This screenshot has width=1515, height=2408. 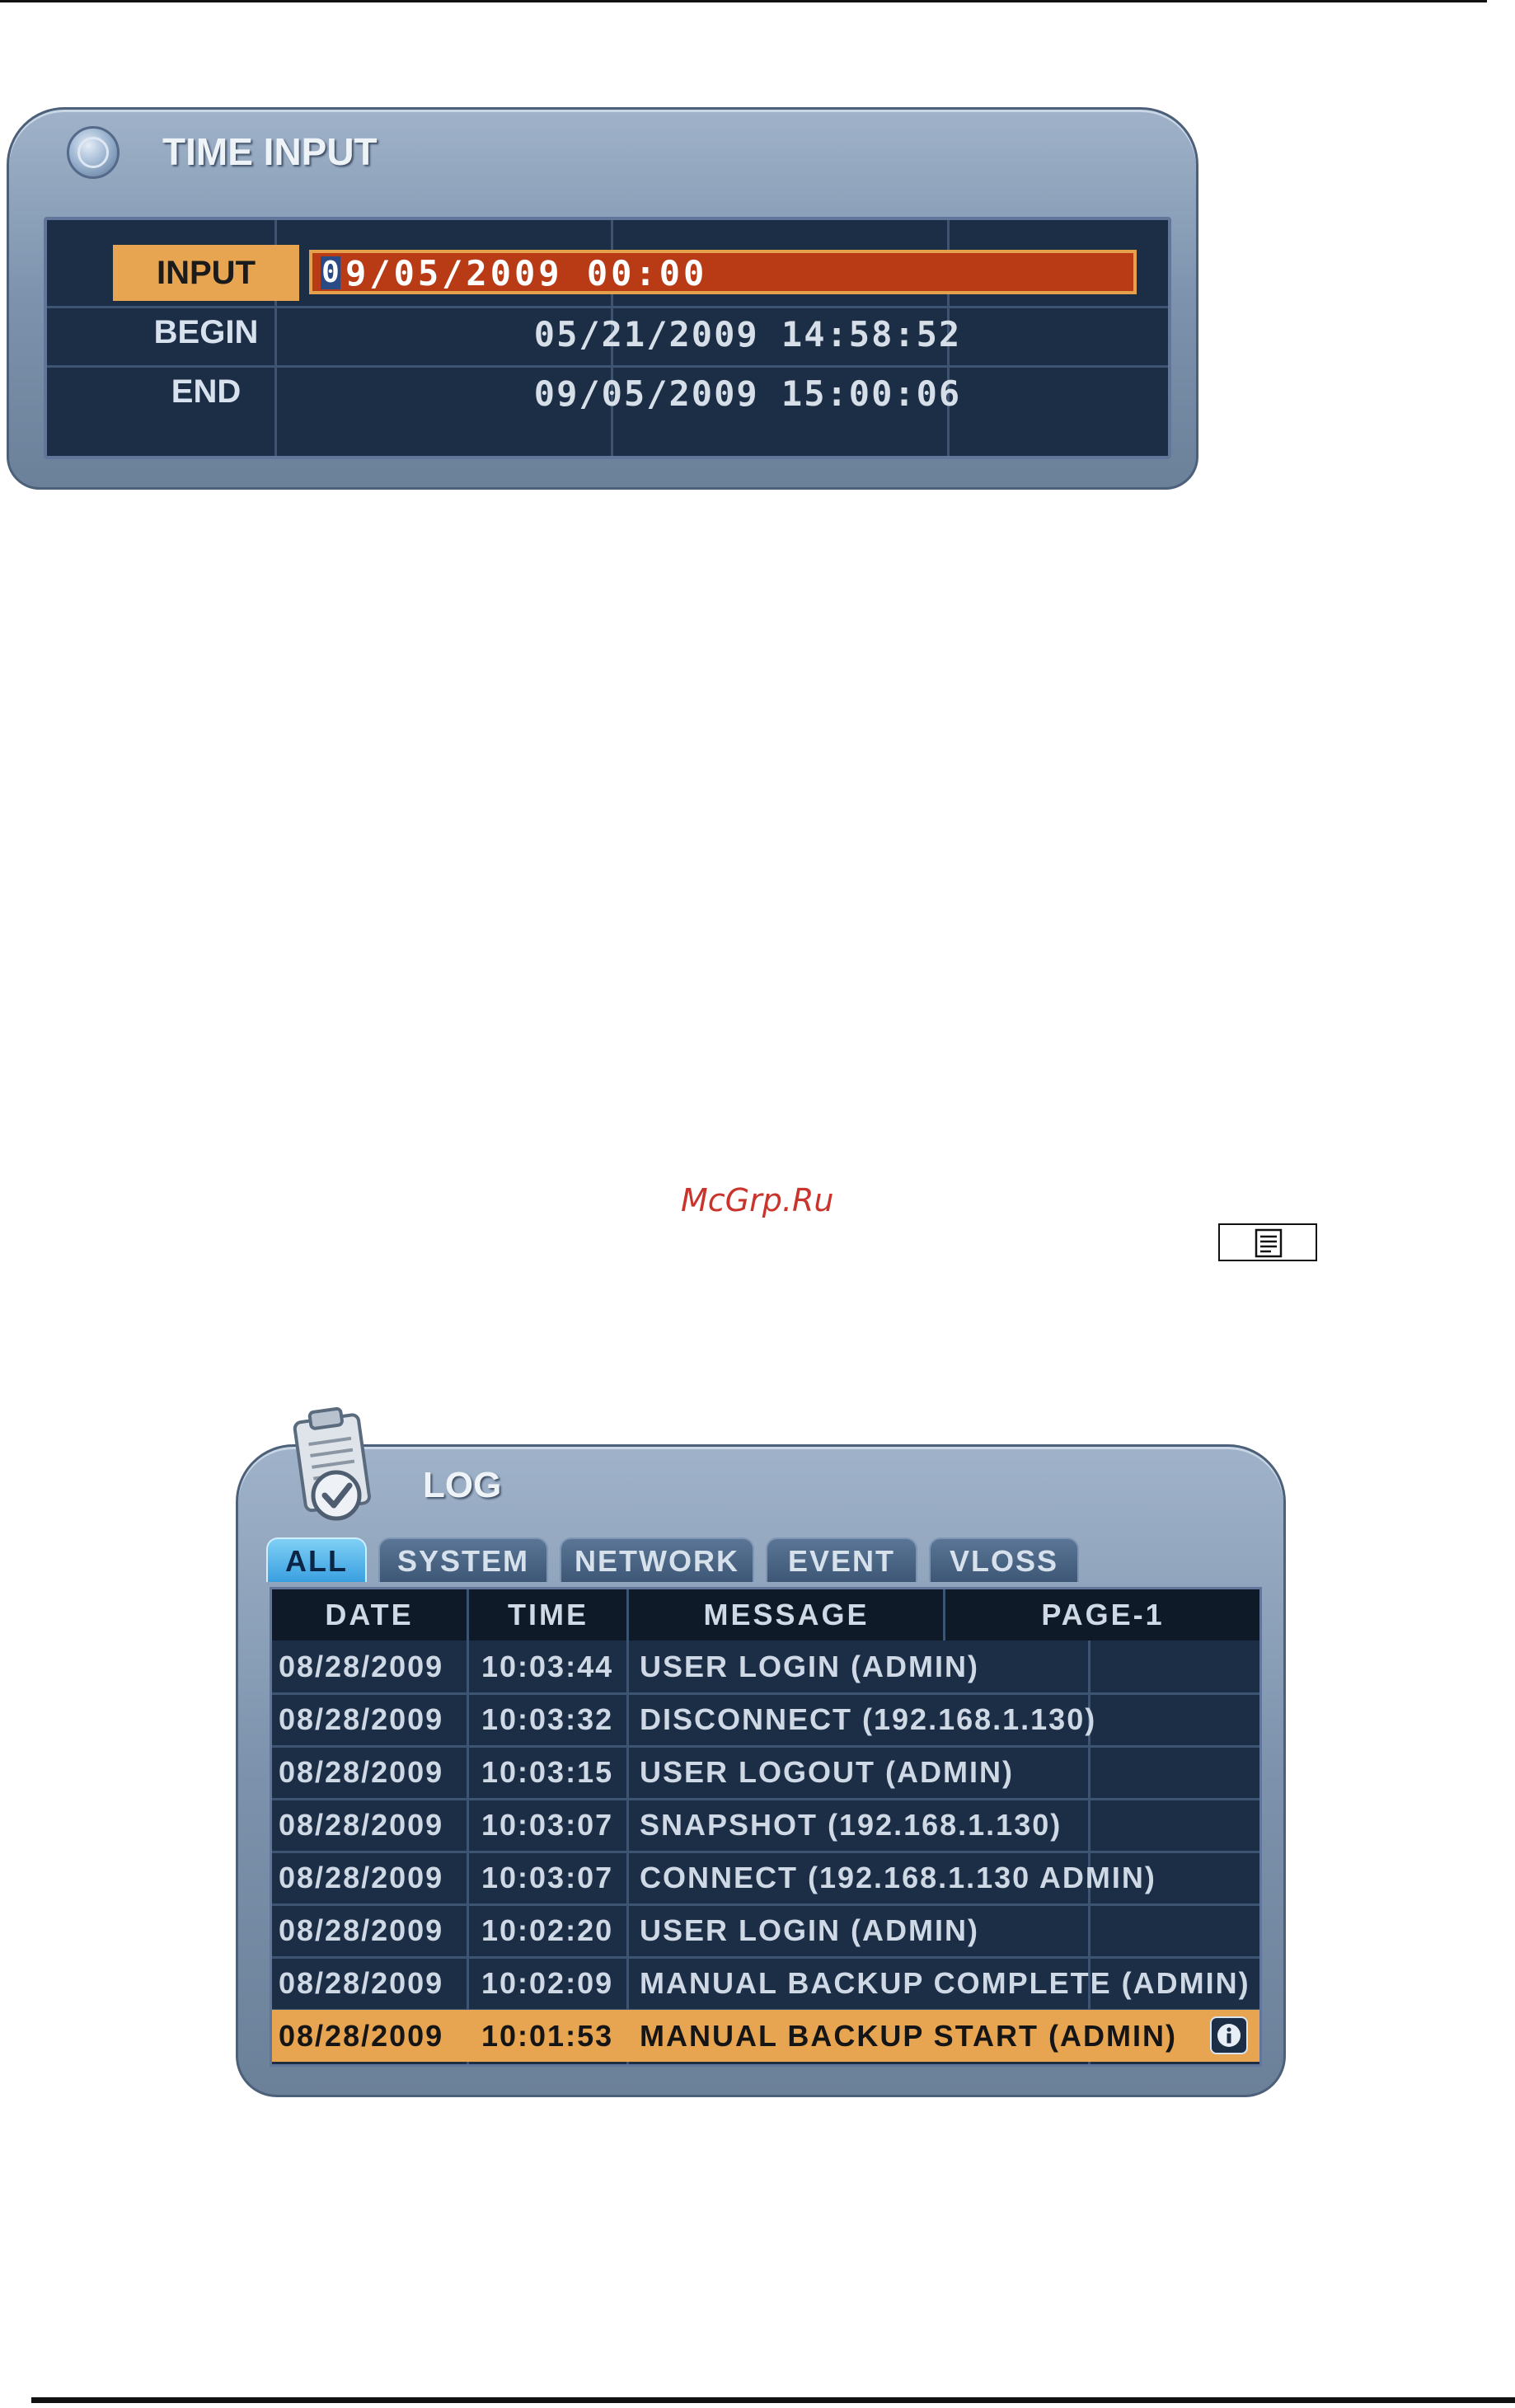 I want to click on log-message: MANUAL BACKUP COMPLETE (ADMIN), so click(x=945, y=1983).